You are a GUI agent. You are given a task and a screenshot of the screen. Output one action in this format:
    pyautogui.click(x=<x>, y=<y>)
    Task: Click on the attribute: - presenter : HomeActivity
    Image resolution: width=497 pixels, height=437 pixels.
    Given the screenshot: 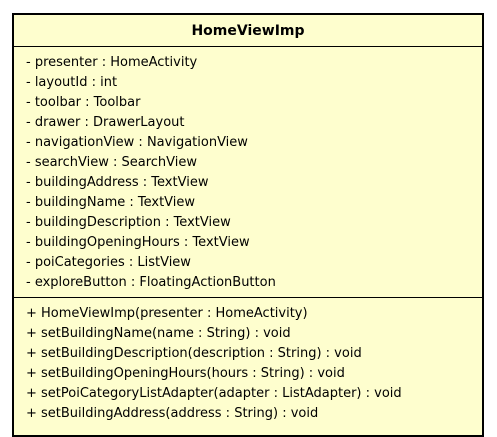 What is the action you would take?
    pyautogui.click(x=112, y=62)
    